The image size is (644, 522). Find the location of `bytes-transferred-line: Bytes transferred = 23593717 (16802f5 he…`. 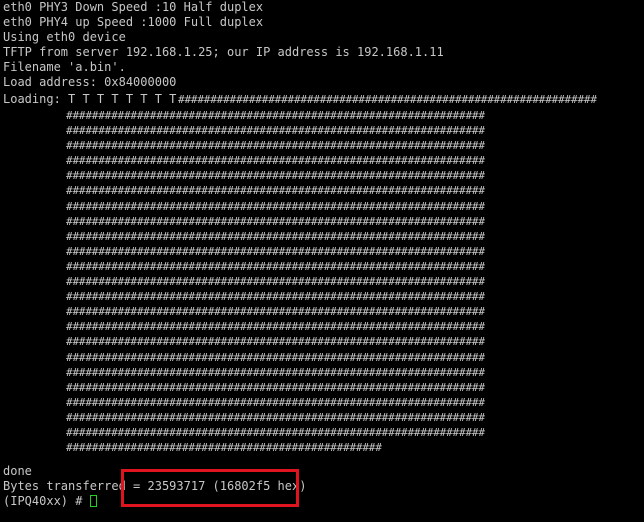

bytes-transferred-line: Bytes transferred = 23593717 (16802f5 he… is located at coordinates (155, 486).